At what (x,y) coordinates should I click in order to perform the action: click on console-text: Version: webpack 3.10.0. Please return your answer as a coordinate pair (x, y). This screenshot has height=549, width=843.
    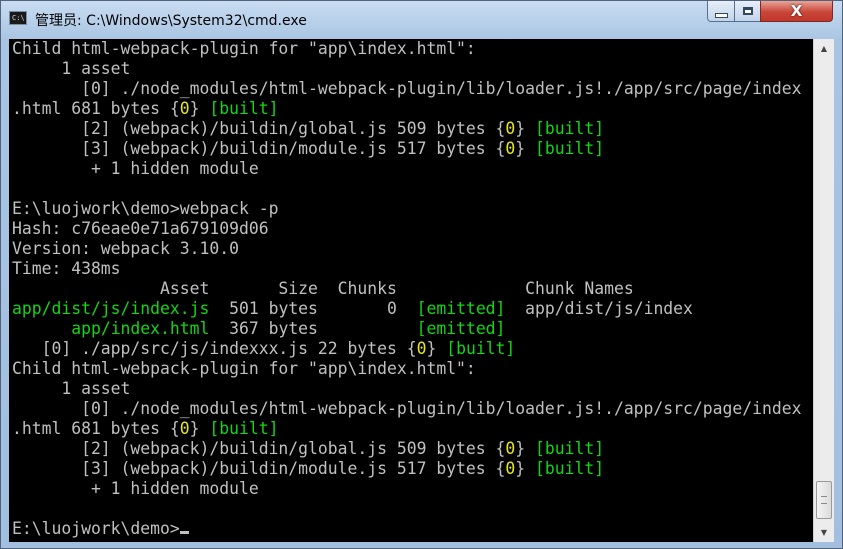
    Looking at the image, I should click on (125, 248).